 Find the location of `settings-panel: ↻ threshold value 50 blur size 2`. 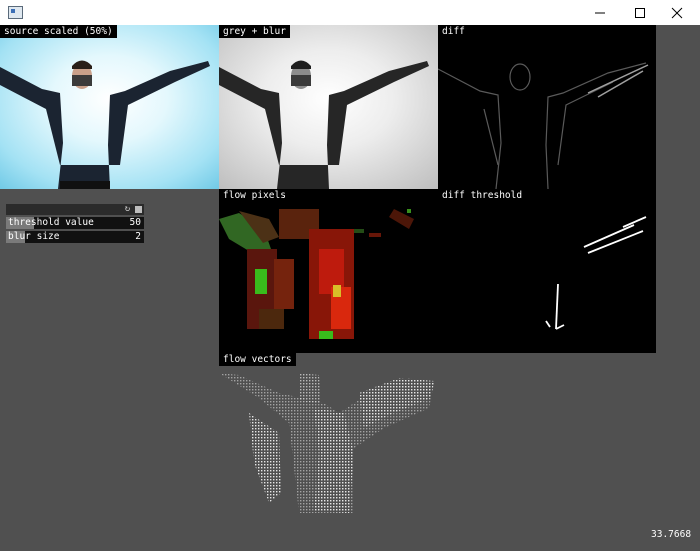

settings-panel: ↻ threshold value 50 blur size 2 is located at coordinates (75, 223).